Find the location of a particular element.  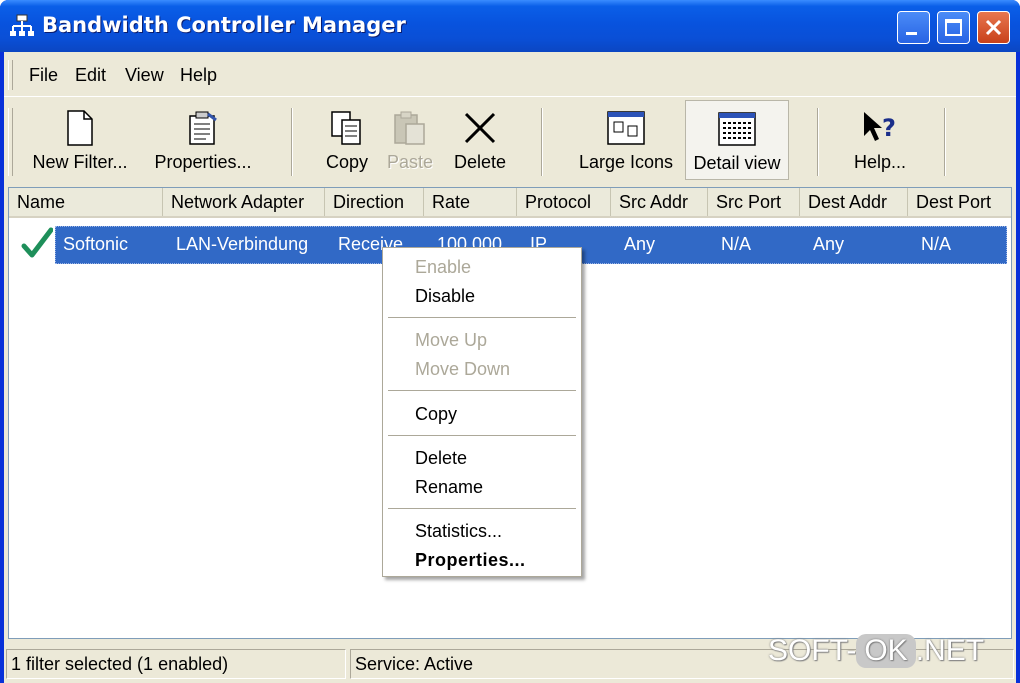

new-document-icon is located at coordinates (80, 128).